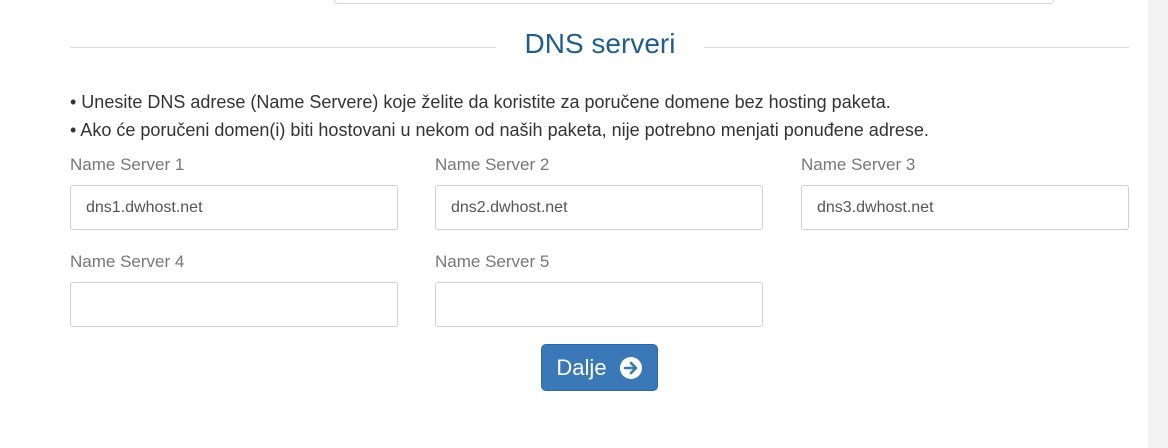 The image size is (1168, 448). I want to click on name-server-5-label: Name Server 5, so click(492, 261).